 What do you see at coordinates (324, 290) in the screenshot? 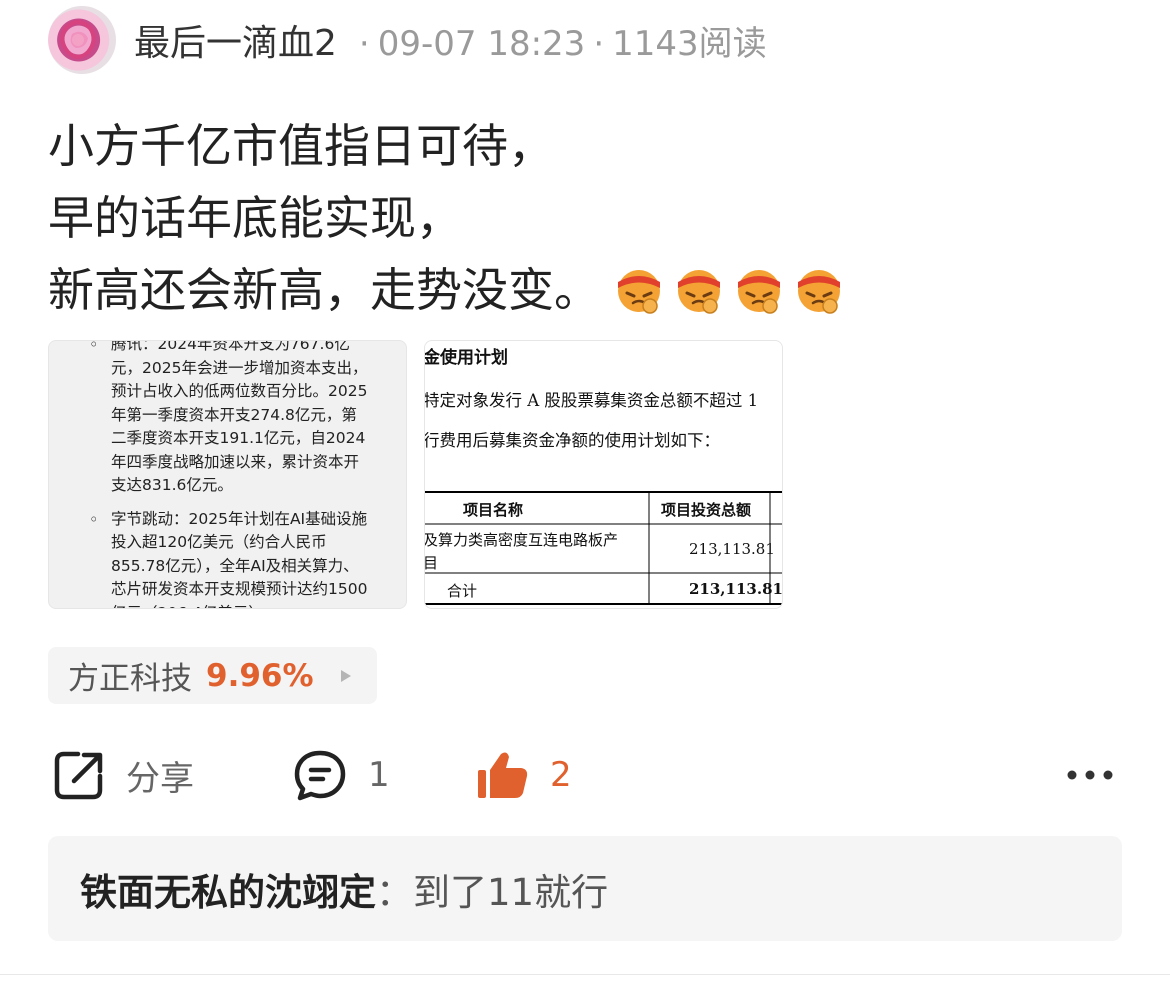
I see `post-line-text: 新高还会新高，走势没变。` at bounding box center [324, 290].